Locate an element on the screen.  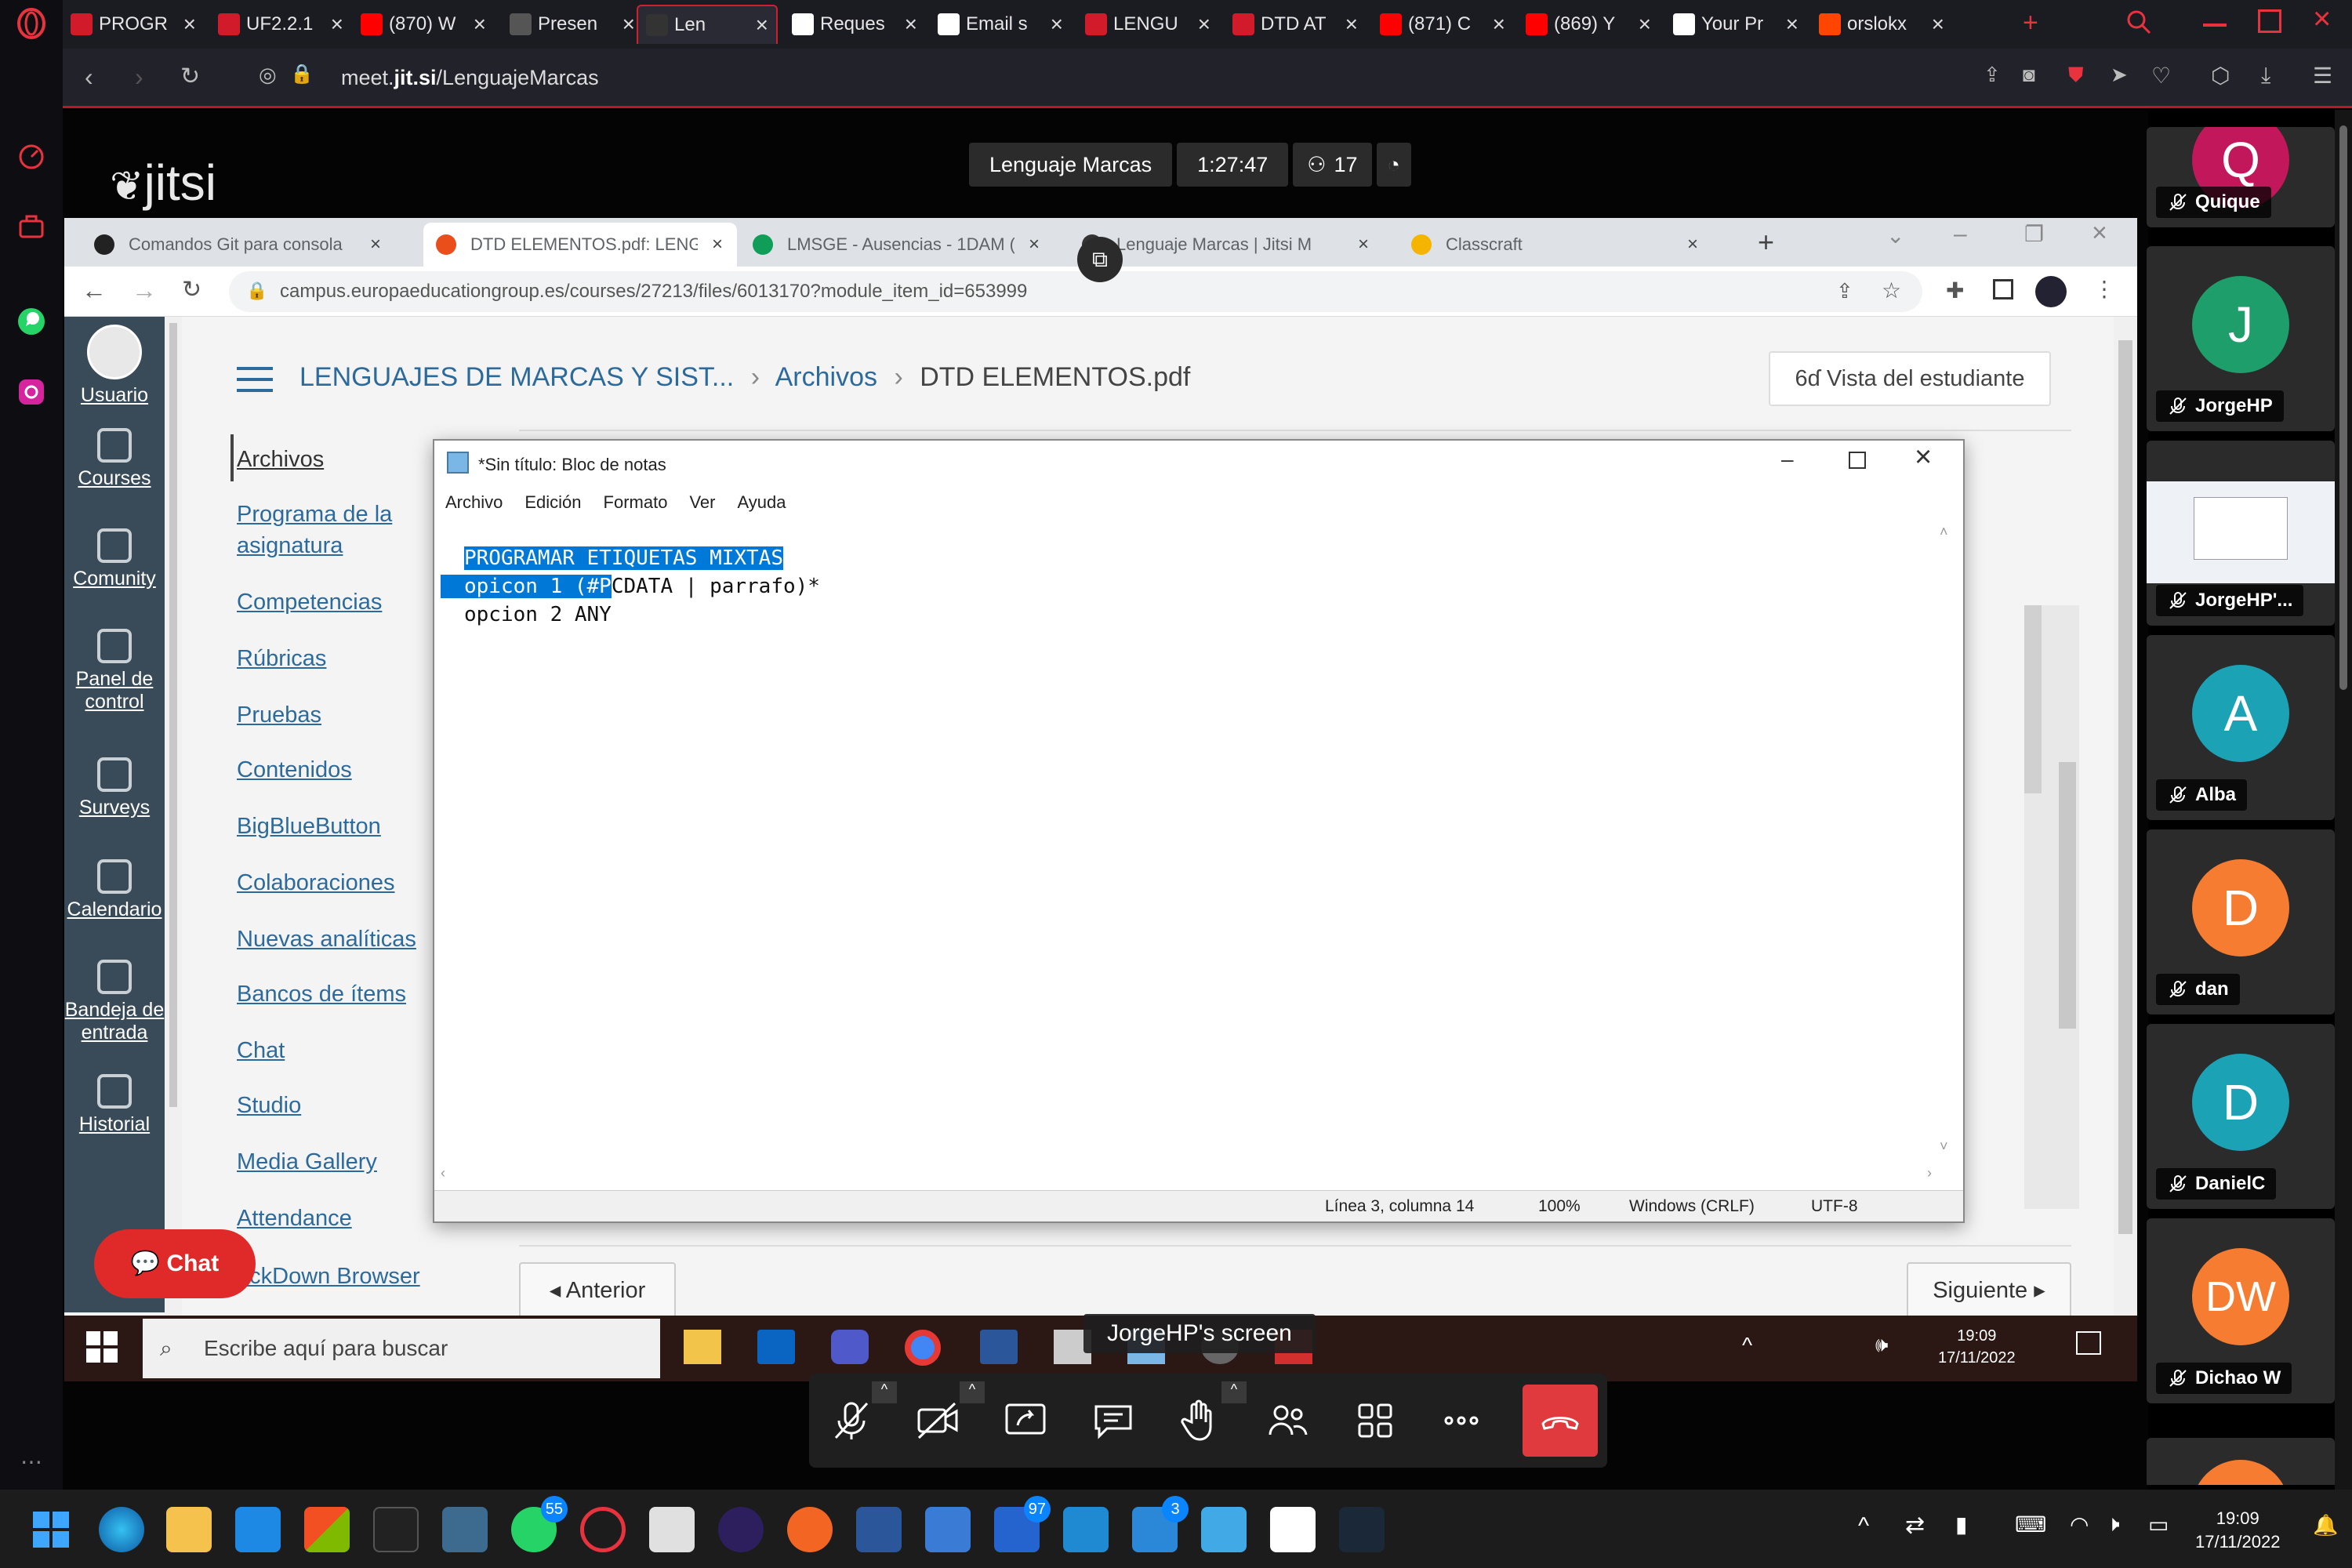
mic-options-chevron: ^ is located at coordinates (884, 1392).